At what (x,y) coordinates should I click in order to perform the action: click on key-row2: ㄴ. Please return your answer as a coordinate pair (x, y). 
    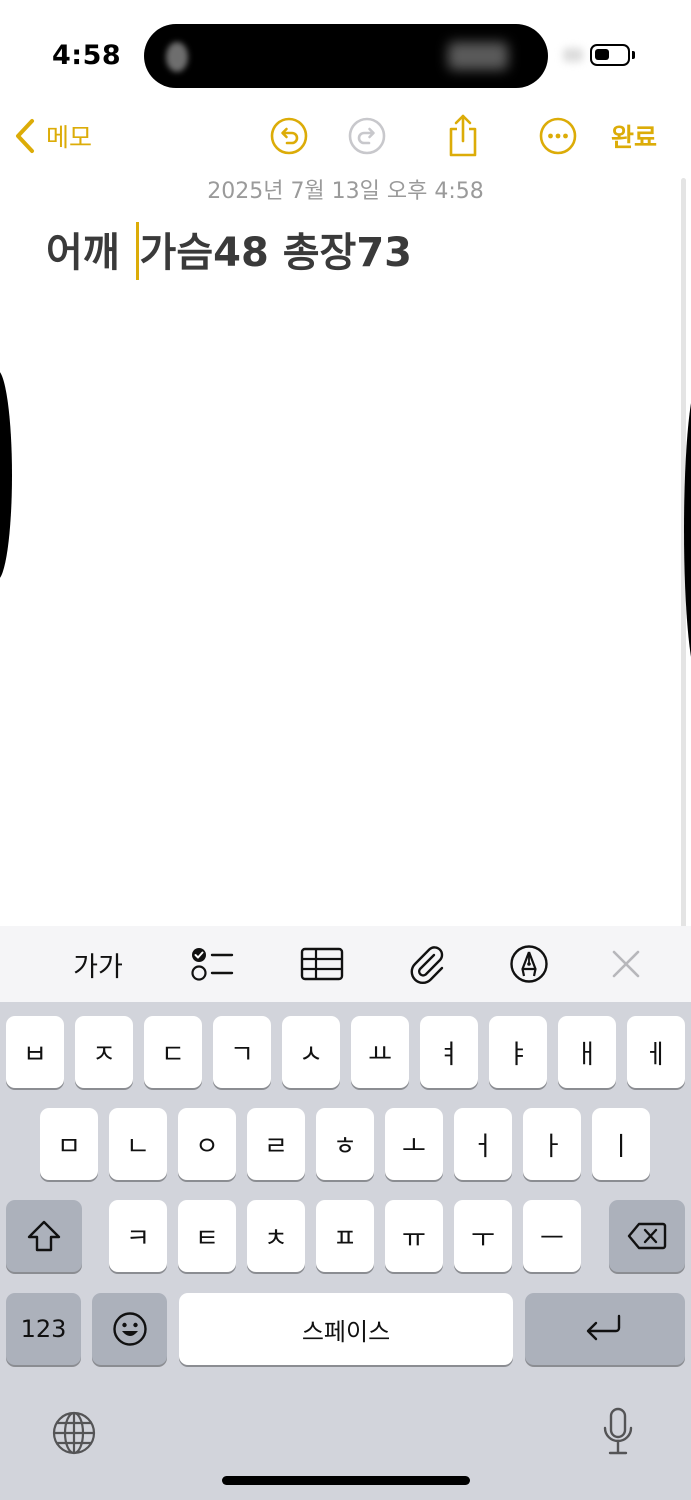
    Looking at the image, I should click on (138, 1144).